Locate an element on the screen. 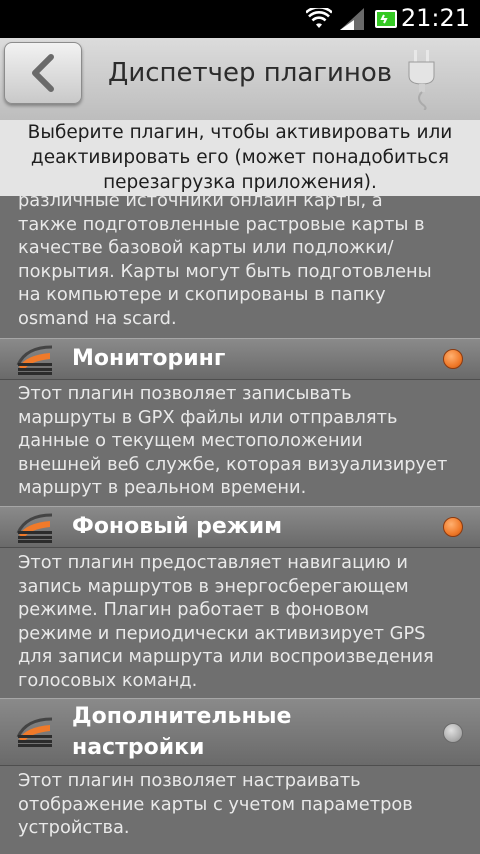 The height and width of the screenshot is (854, 480). desc-line: Этот плагин позволяет настраивать is located at coordinates (189, 780).